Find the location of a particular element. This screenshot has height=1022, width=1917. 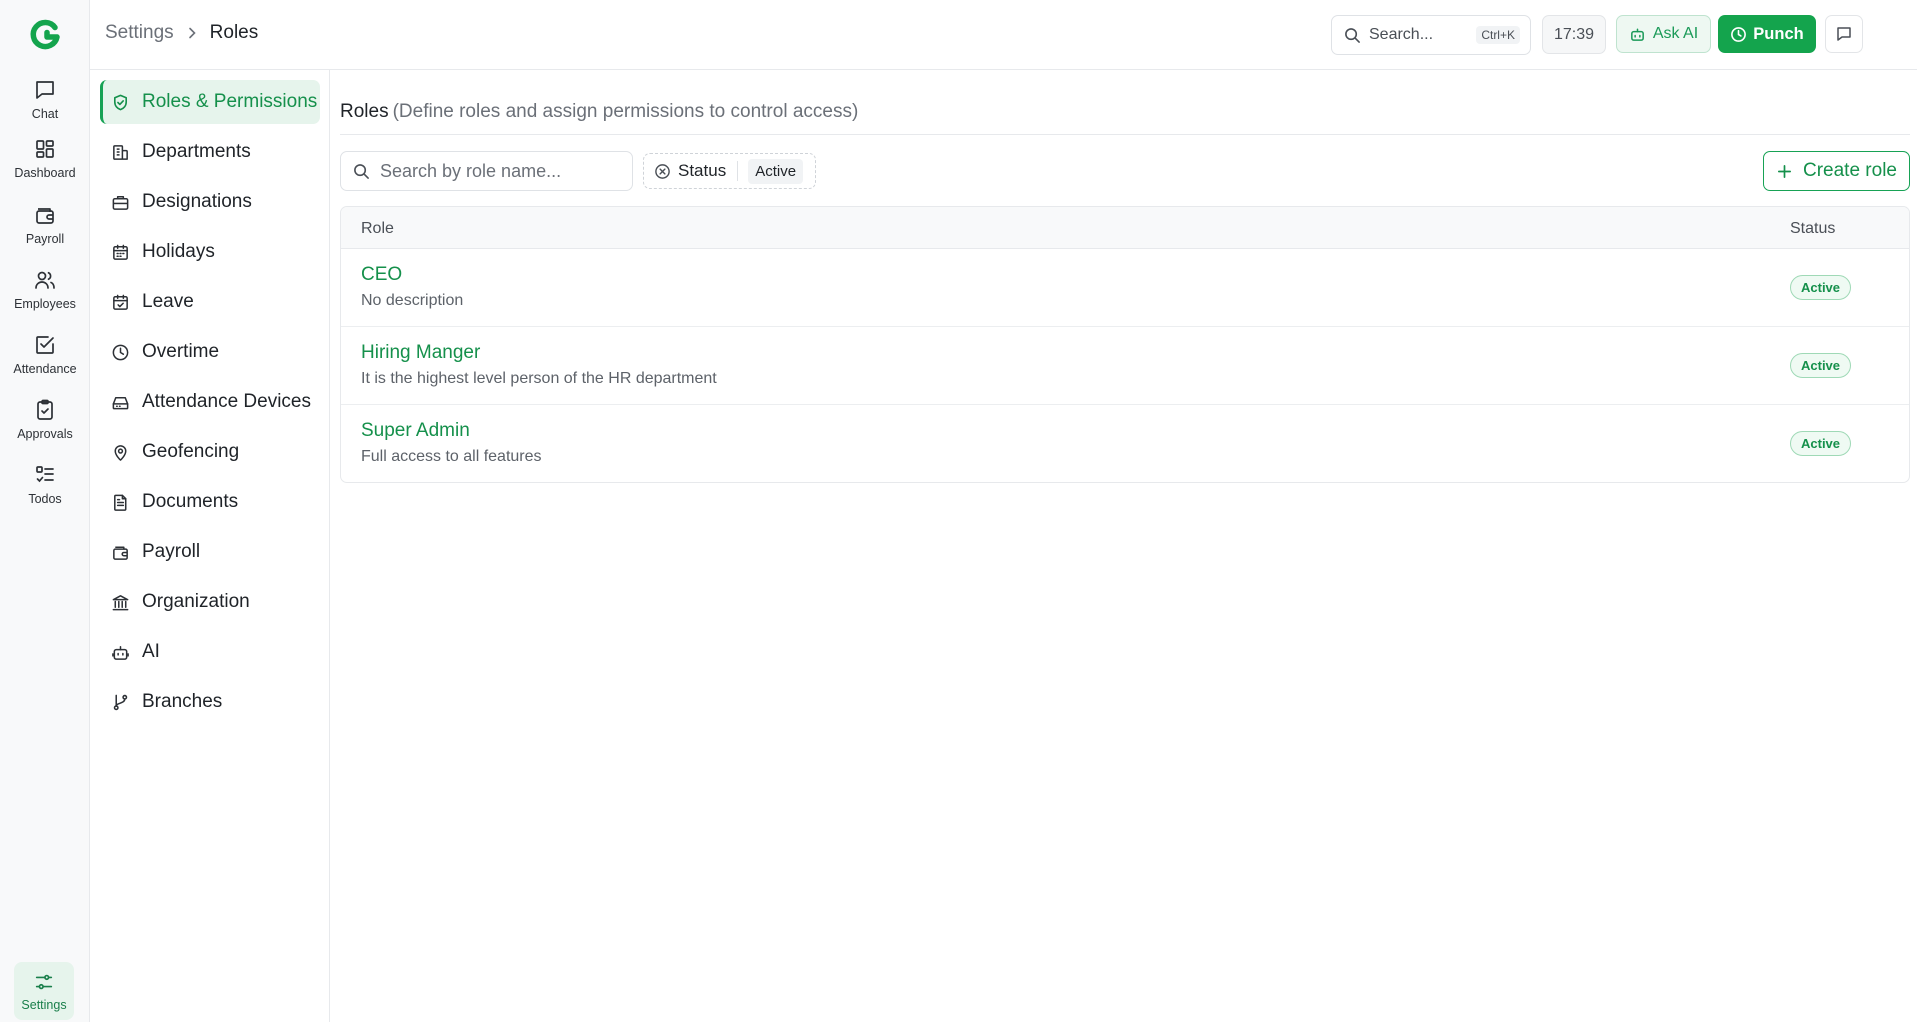

rail-item-payroll: Payroll is located at coordinates (45, 232).